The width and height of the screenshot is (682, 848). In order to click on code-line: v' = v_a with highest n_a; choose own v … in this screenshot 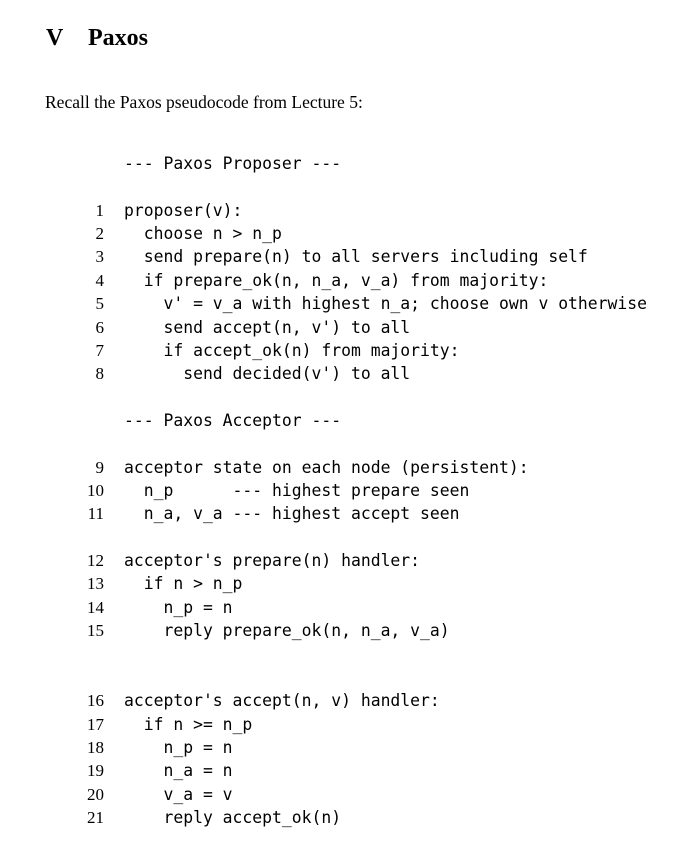, I will do `click(386, 303)`.